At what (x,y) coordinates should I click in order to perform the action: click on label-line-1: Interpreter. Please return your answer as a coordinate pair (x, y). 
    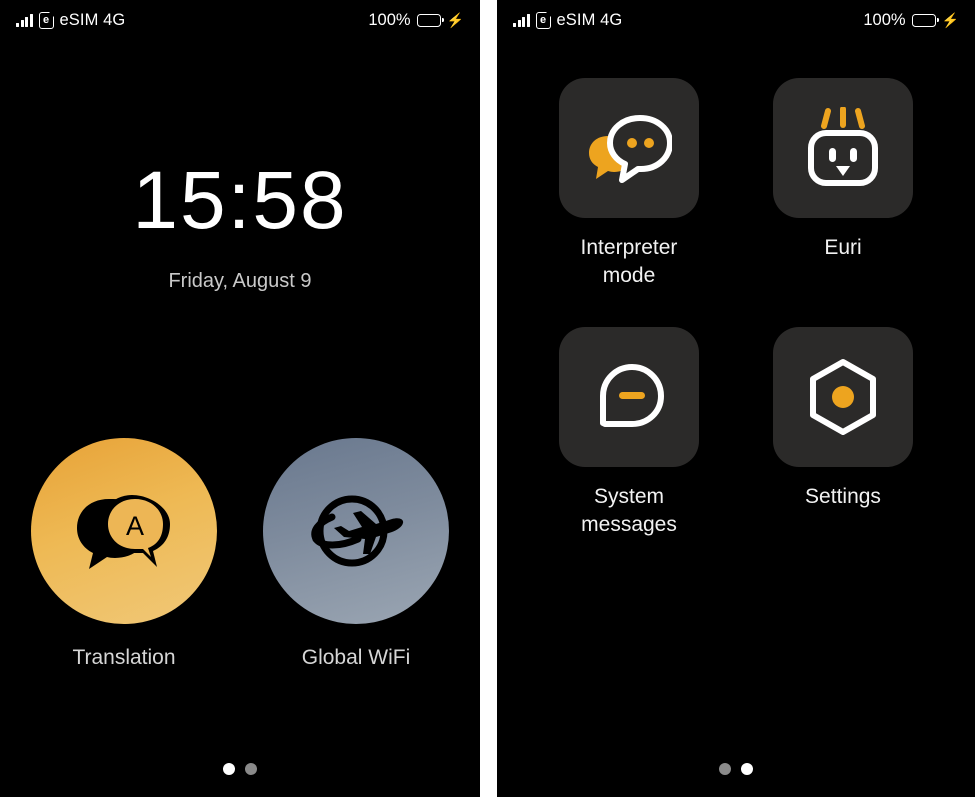
    Looking at the image, I should click on (629, 247).